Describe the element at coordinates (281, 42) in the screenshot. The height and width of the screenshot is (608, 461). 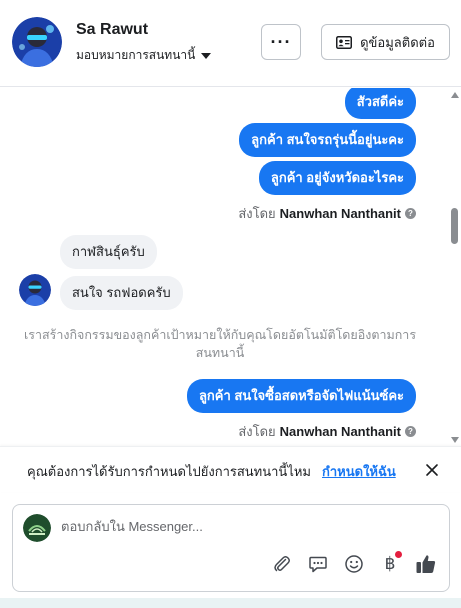
I see `more-options-button: ···` at that location.